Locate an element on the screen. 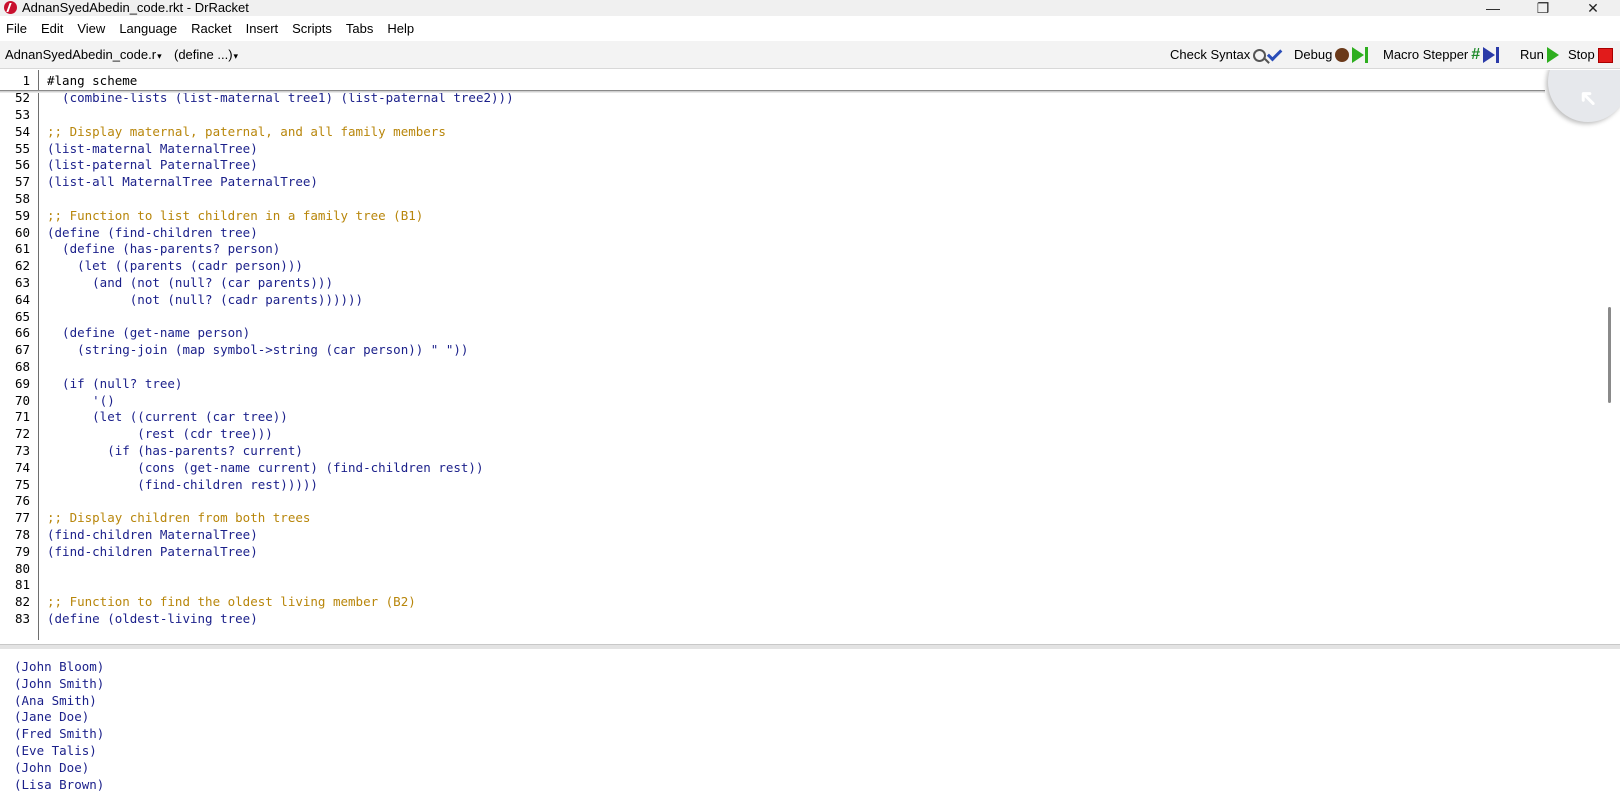 The image size is (1620, 792). code-text: '() is located at coordinates (81, 400).